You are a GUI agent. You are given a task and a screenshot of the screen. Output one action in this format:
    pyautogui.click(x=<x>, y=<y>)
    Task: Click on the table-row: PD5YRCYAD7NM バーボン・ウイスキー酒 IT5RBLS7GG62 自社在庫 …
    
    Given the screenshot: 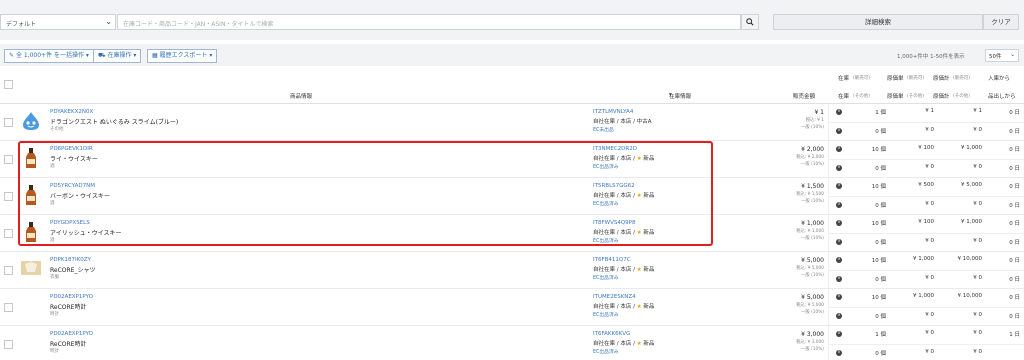 What is the action you would take?
    pyautogui.click(x=512, y=196)
    